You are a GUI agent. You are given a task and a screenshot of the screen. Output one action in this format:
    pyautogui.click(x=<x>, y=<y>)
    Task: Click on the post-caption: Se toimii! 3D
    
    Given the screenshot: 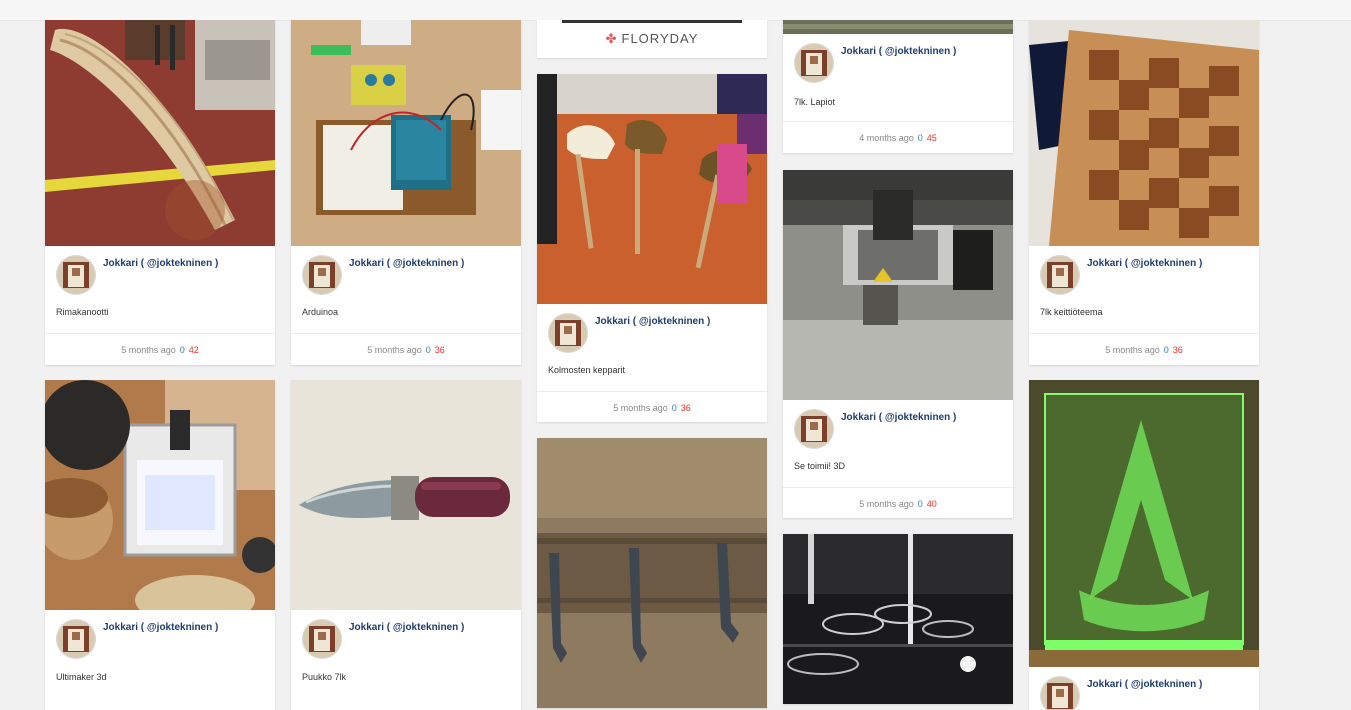 What is the action you would take?
    pyautogui.click(x=820, y=466)
    